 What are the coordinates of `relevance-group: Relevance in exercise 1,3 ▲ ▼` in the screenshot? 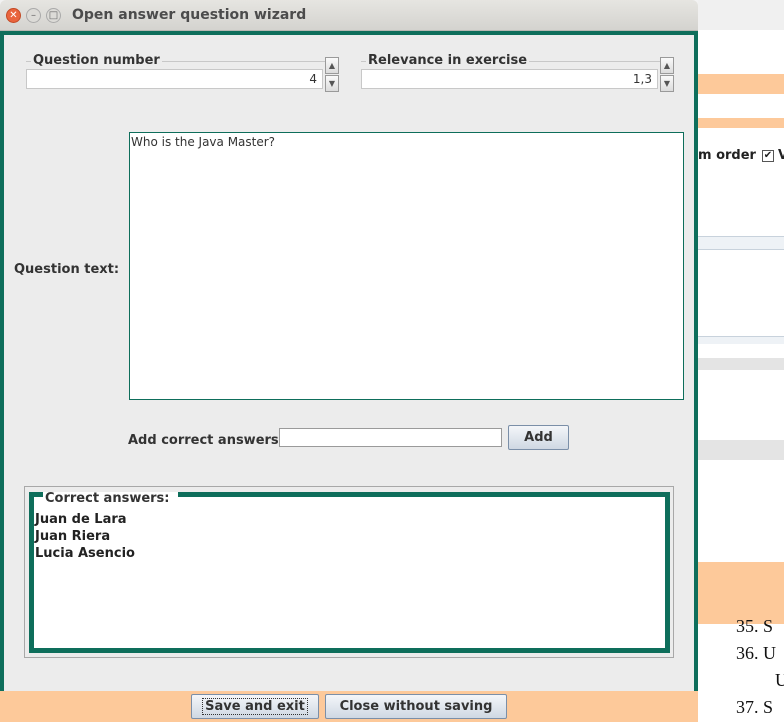 It's located at (517, 75).